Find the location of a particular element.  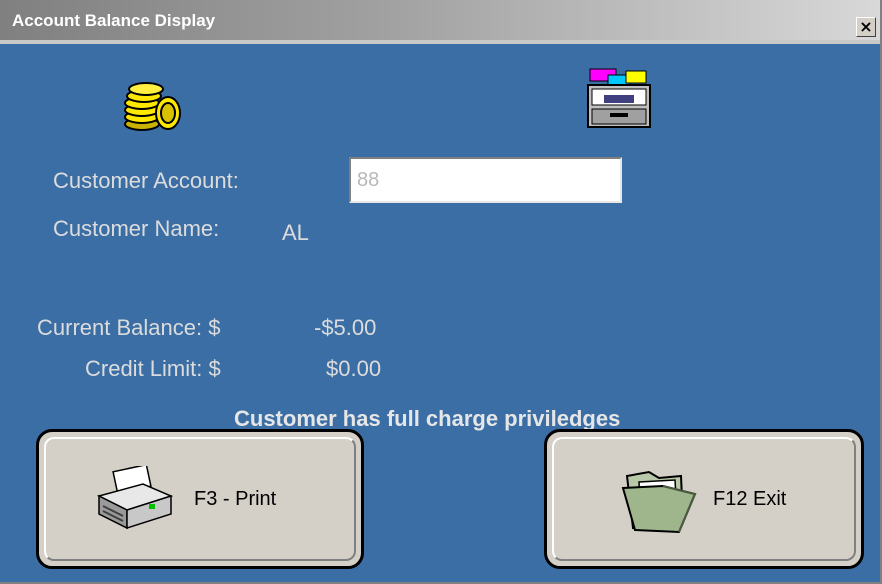

print-button: F3 - Print is located at coordinates (200, 499).